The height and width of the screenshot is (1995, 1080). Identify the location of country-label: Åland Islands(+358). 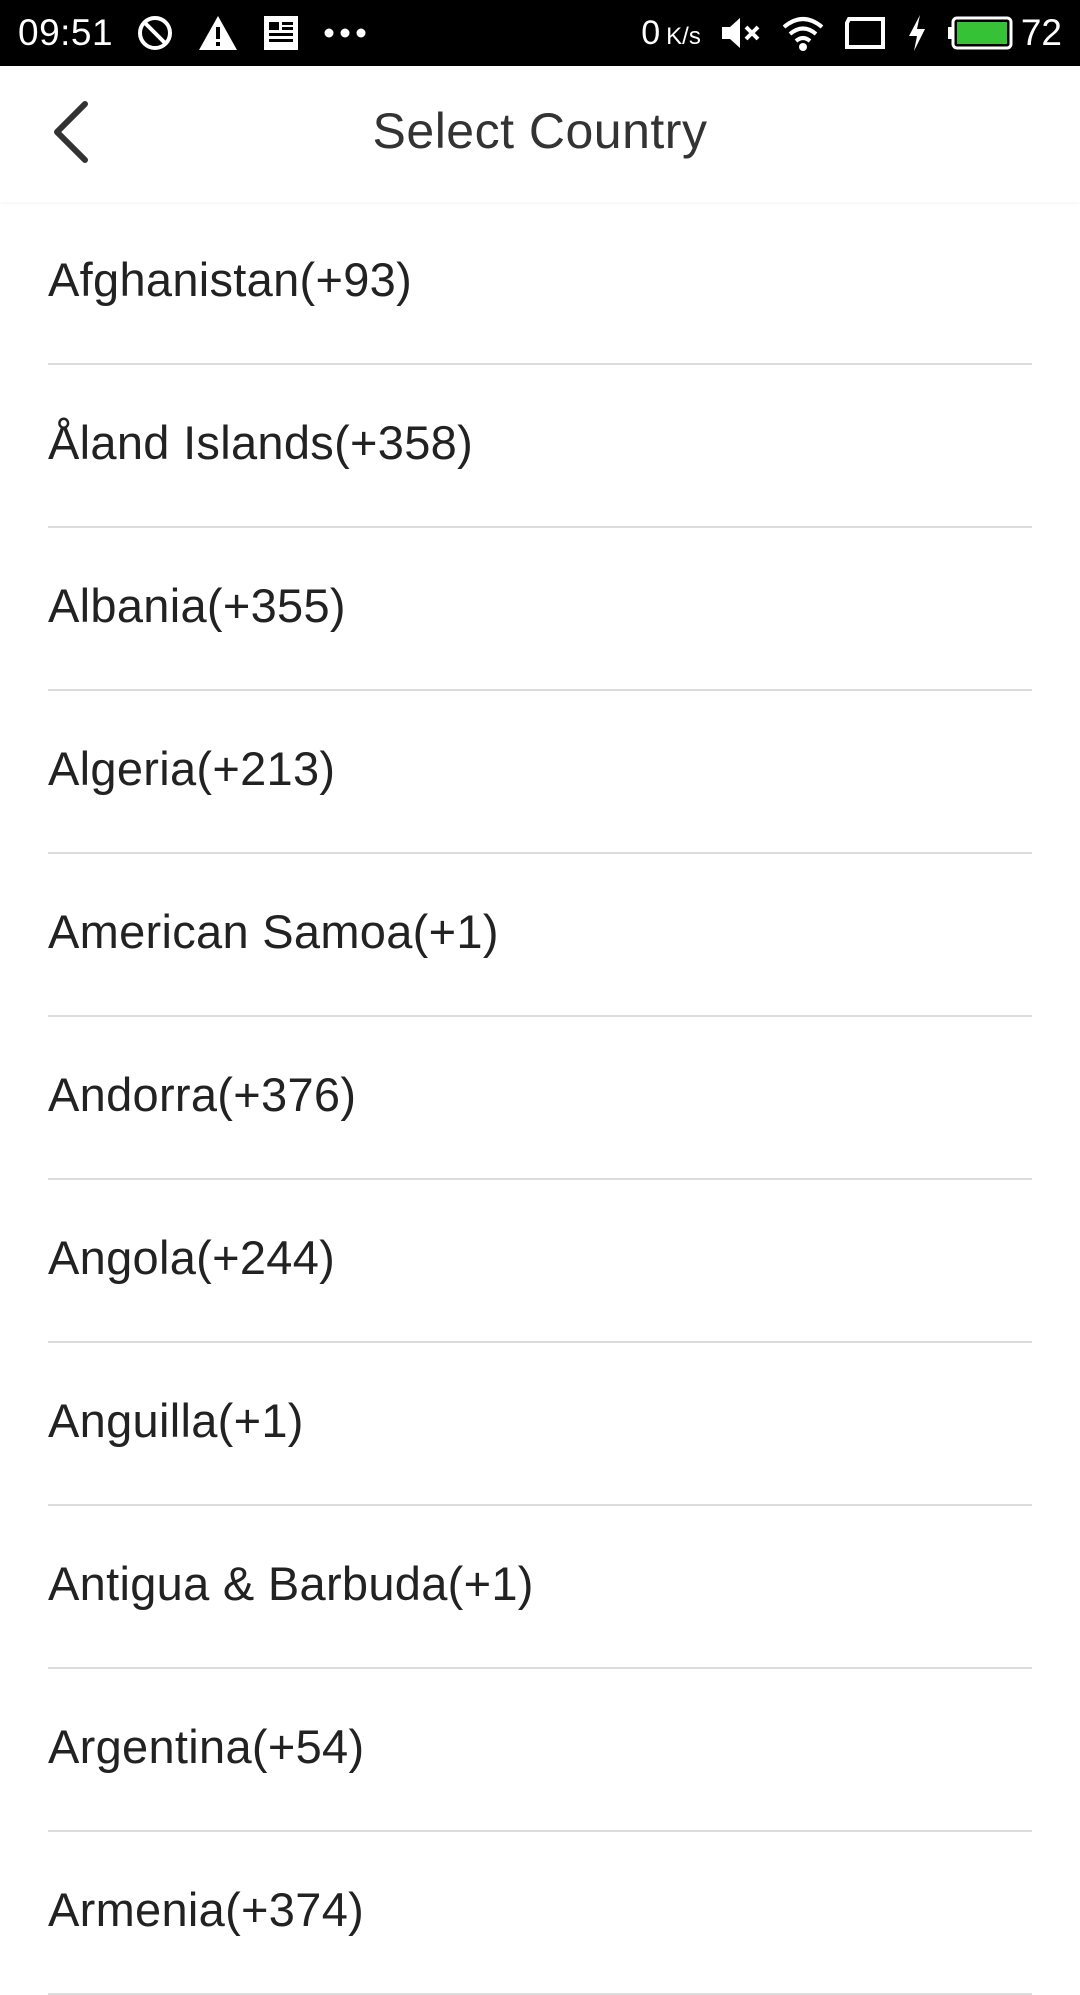
(261, 442).